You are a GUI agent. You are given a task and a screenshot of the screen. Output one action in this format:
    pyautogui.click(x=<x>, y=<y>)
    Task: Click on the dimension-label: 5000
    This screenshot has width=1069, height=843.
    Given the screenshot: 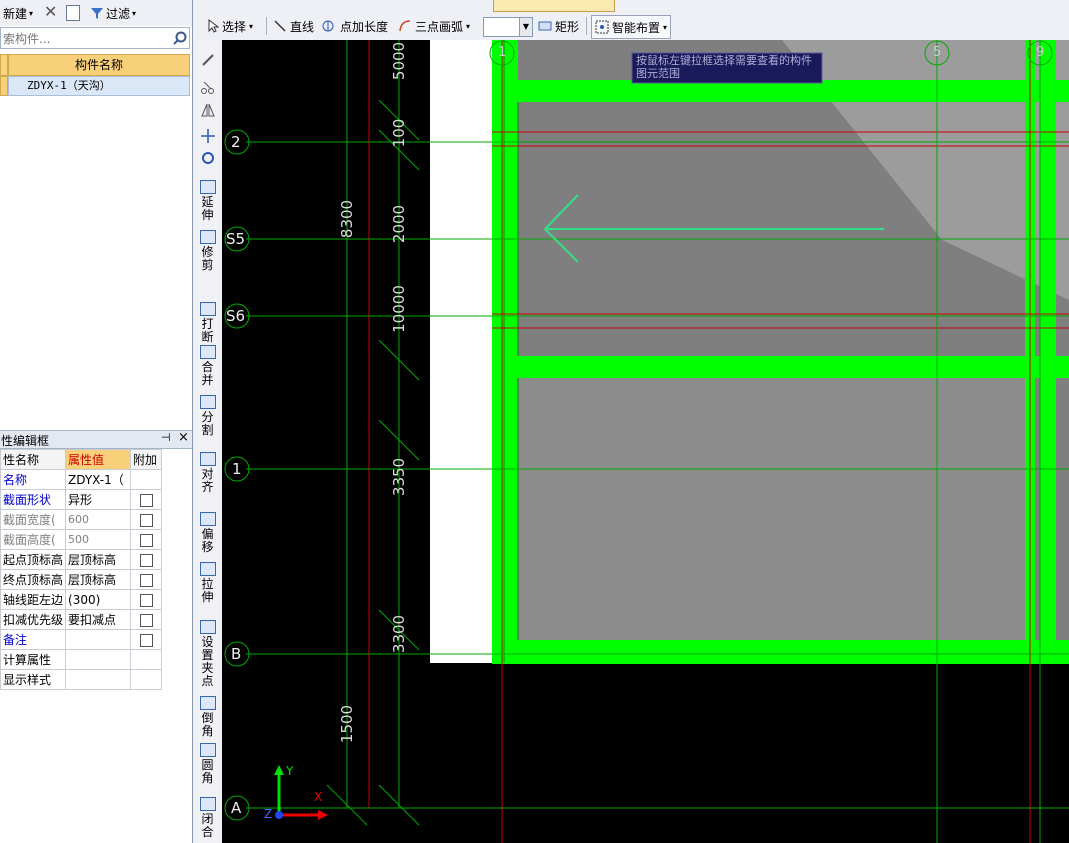 What is the action you would take?
    pyautogui.click(x=399, y=61)
    